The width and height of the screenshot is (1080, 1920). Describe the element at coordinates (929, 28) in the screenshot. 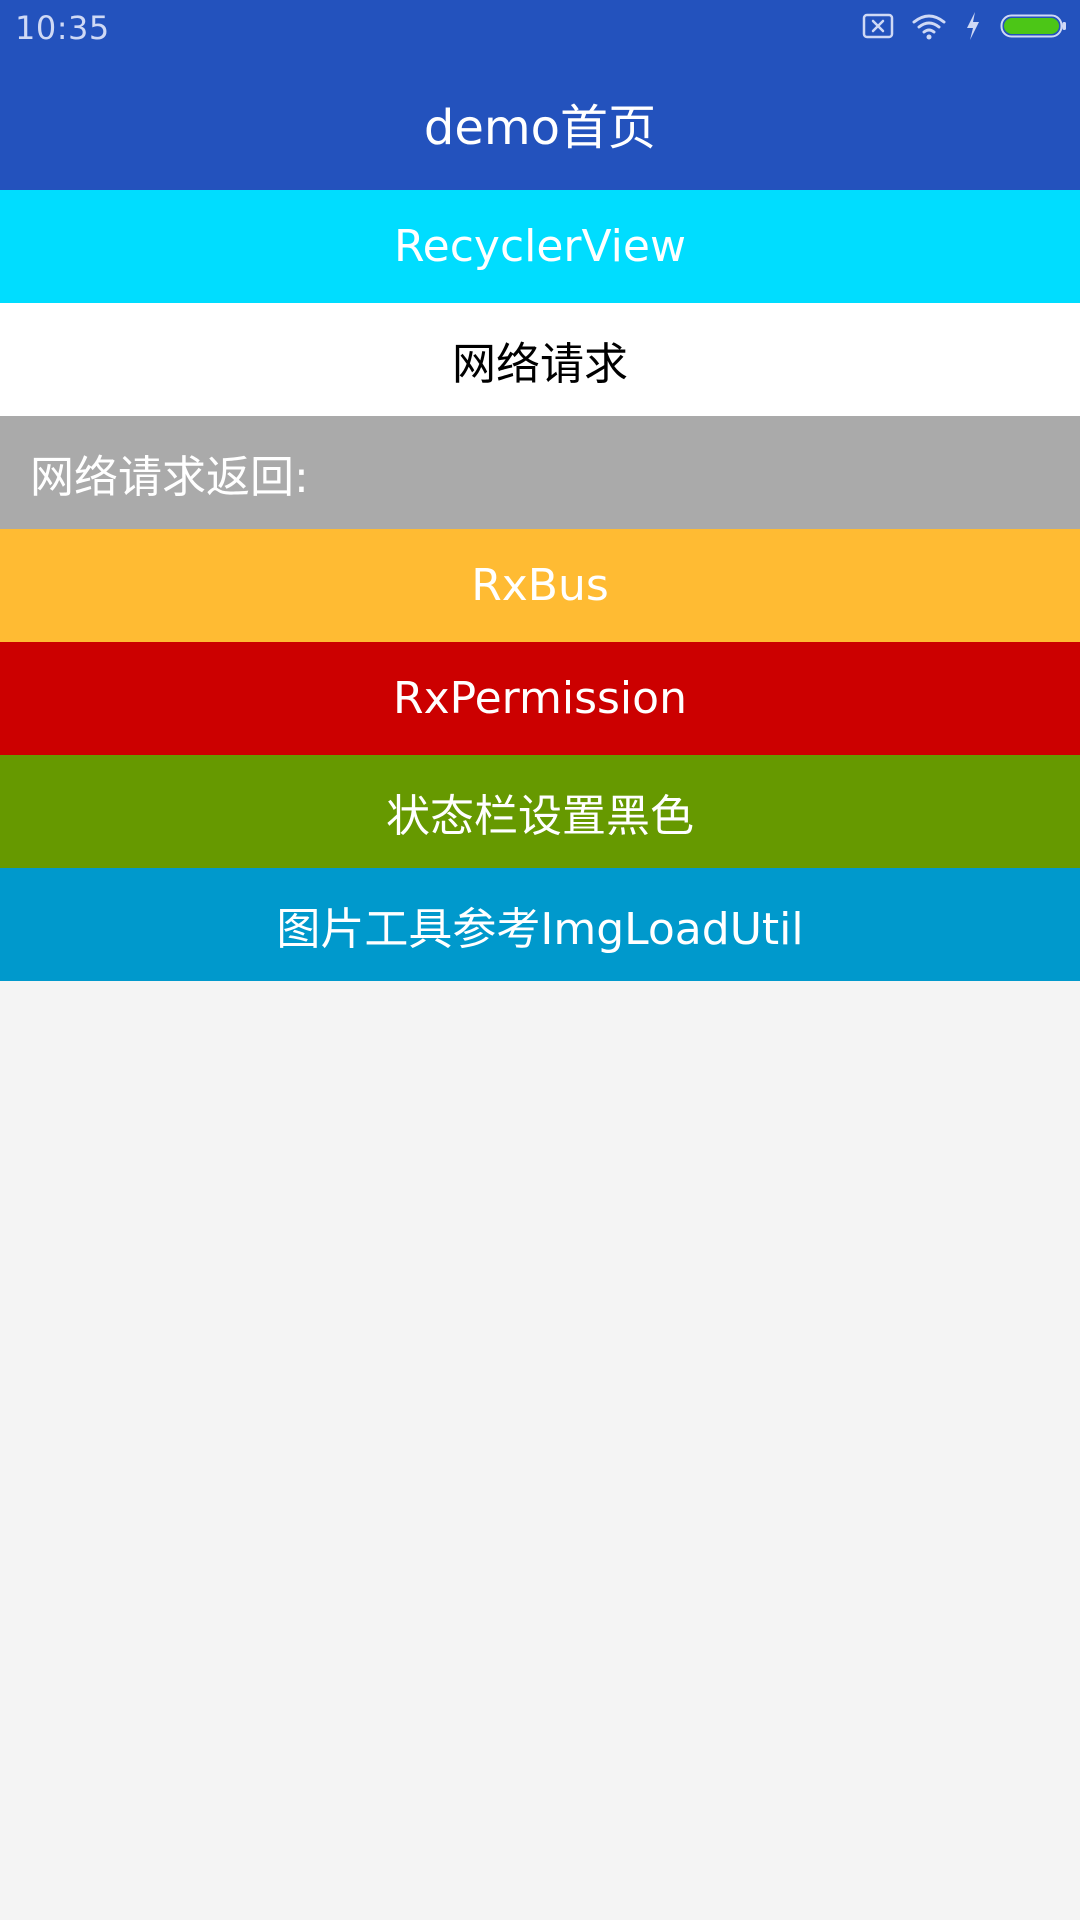

I see `wifi-icon` at that location.